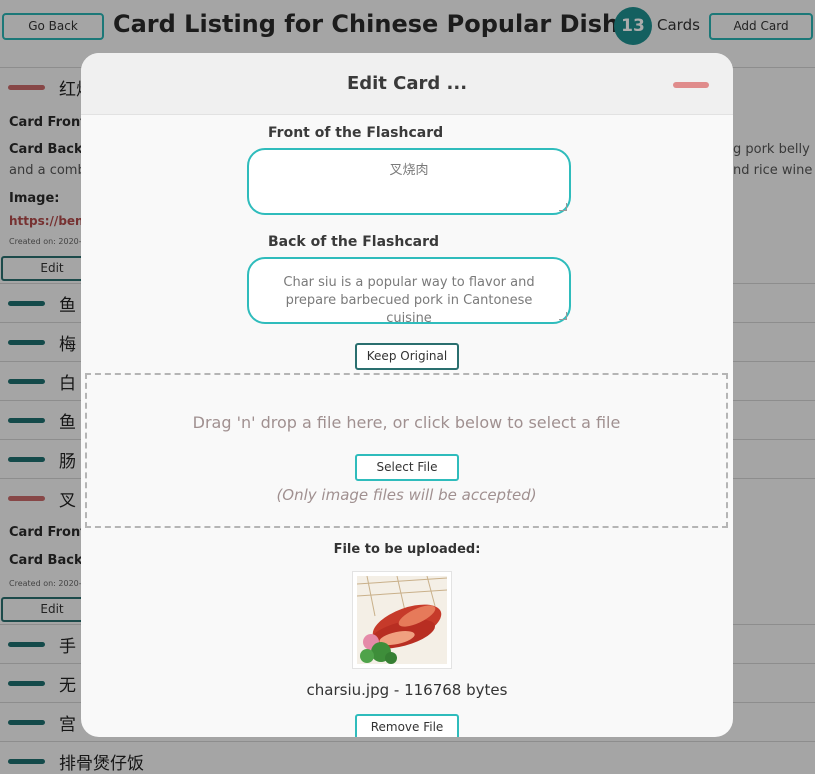  I want to click on front-field-label: Front of the Flashcard, so click(356, 133).